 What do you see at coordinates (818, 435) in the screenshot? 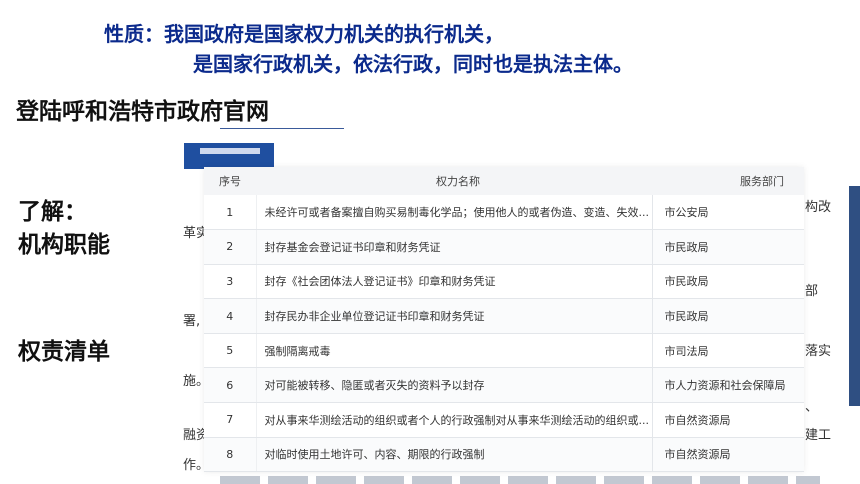
I see `background-text-fragment: 建工` at bounding box center [818, 435].